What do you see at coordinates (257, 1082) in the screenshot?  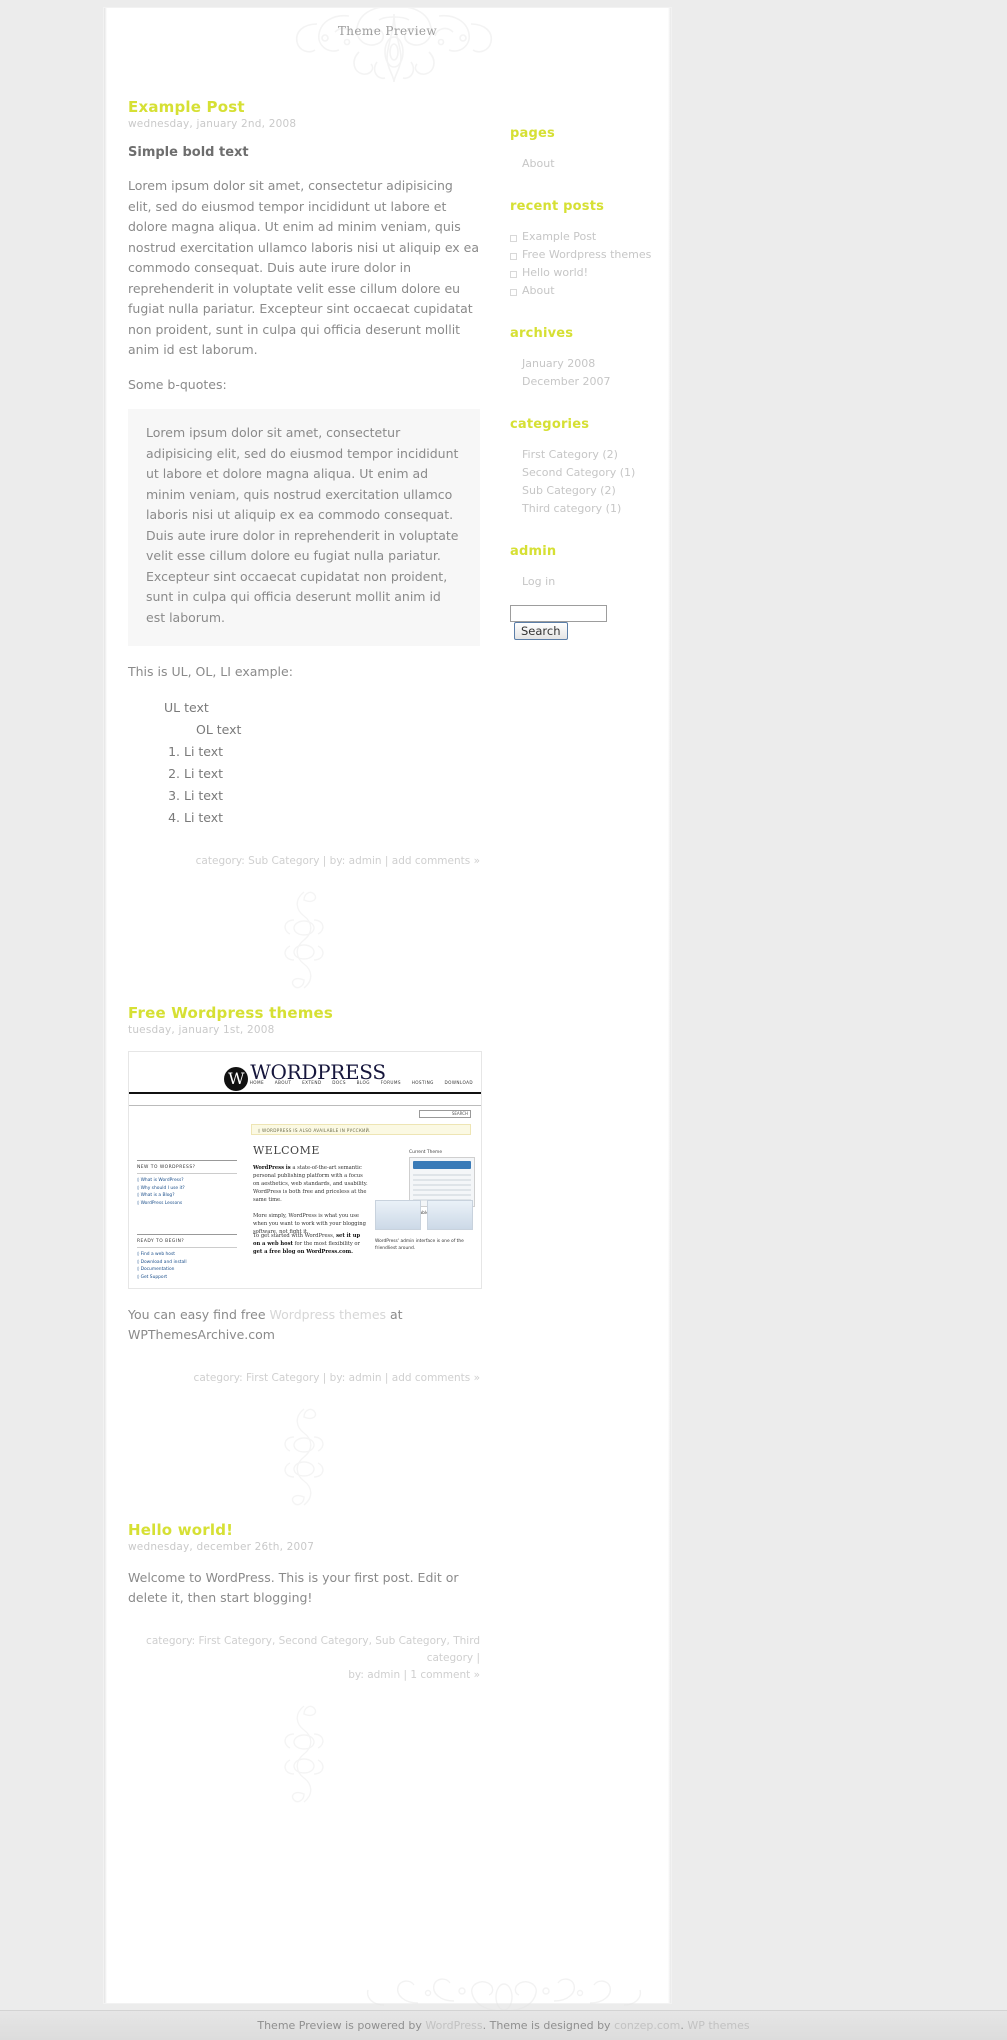 I see `wp-nav-item: HOME` at bounding box center [257, 1082].